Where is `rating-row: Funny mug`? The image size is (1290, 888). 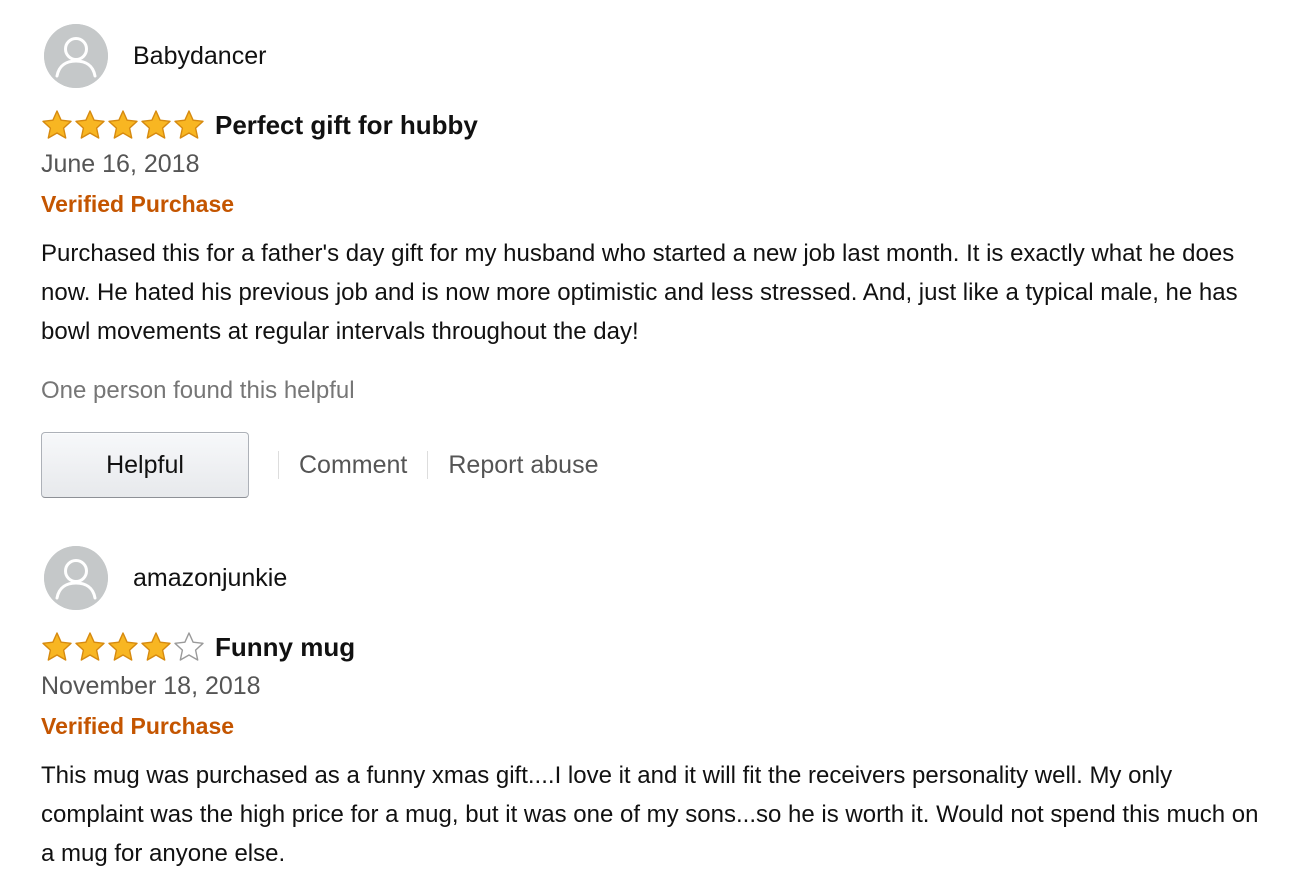
rating-row: Funny mug is located at coordinates (198, 647).